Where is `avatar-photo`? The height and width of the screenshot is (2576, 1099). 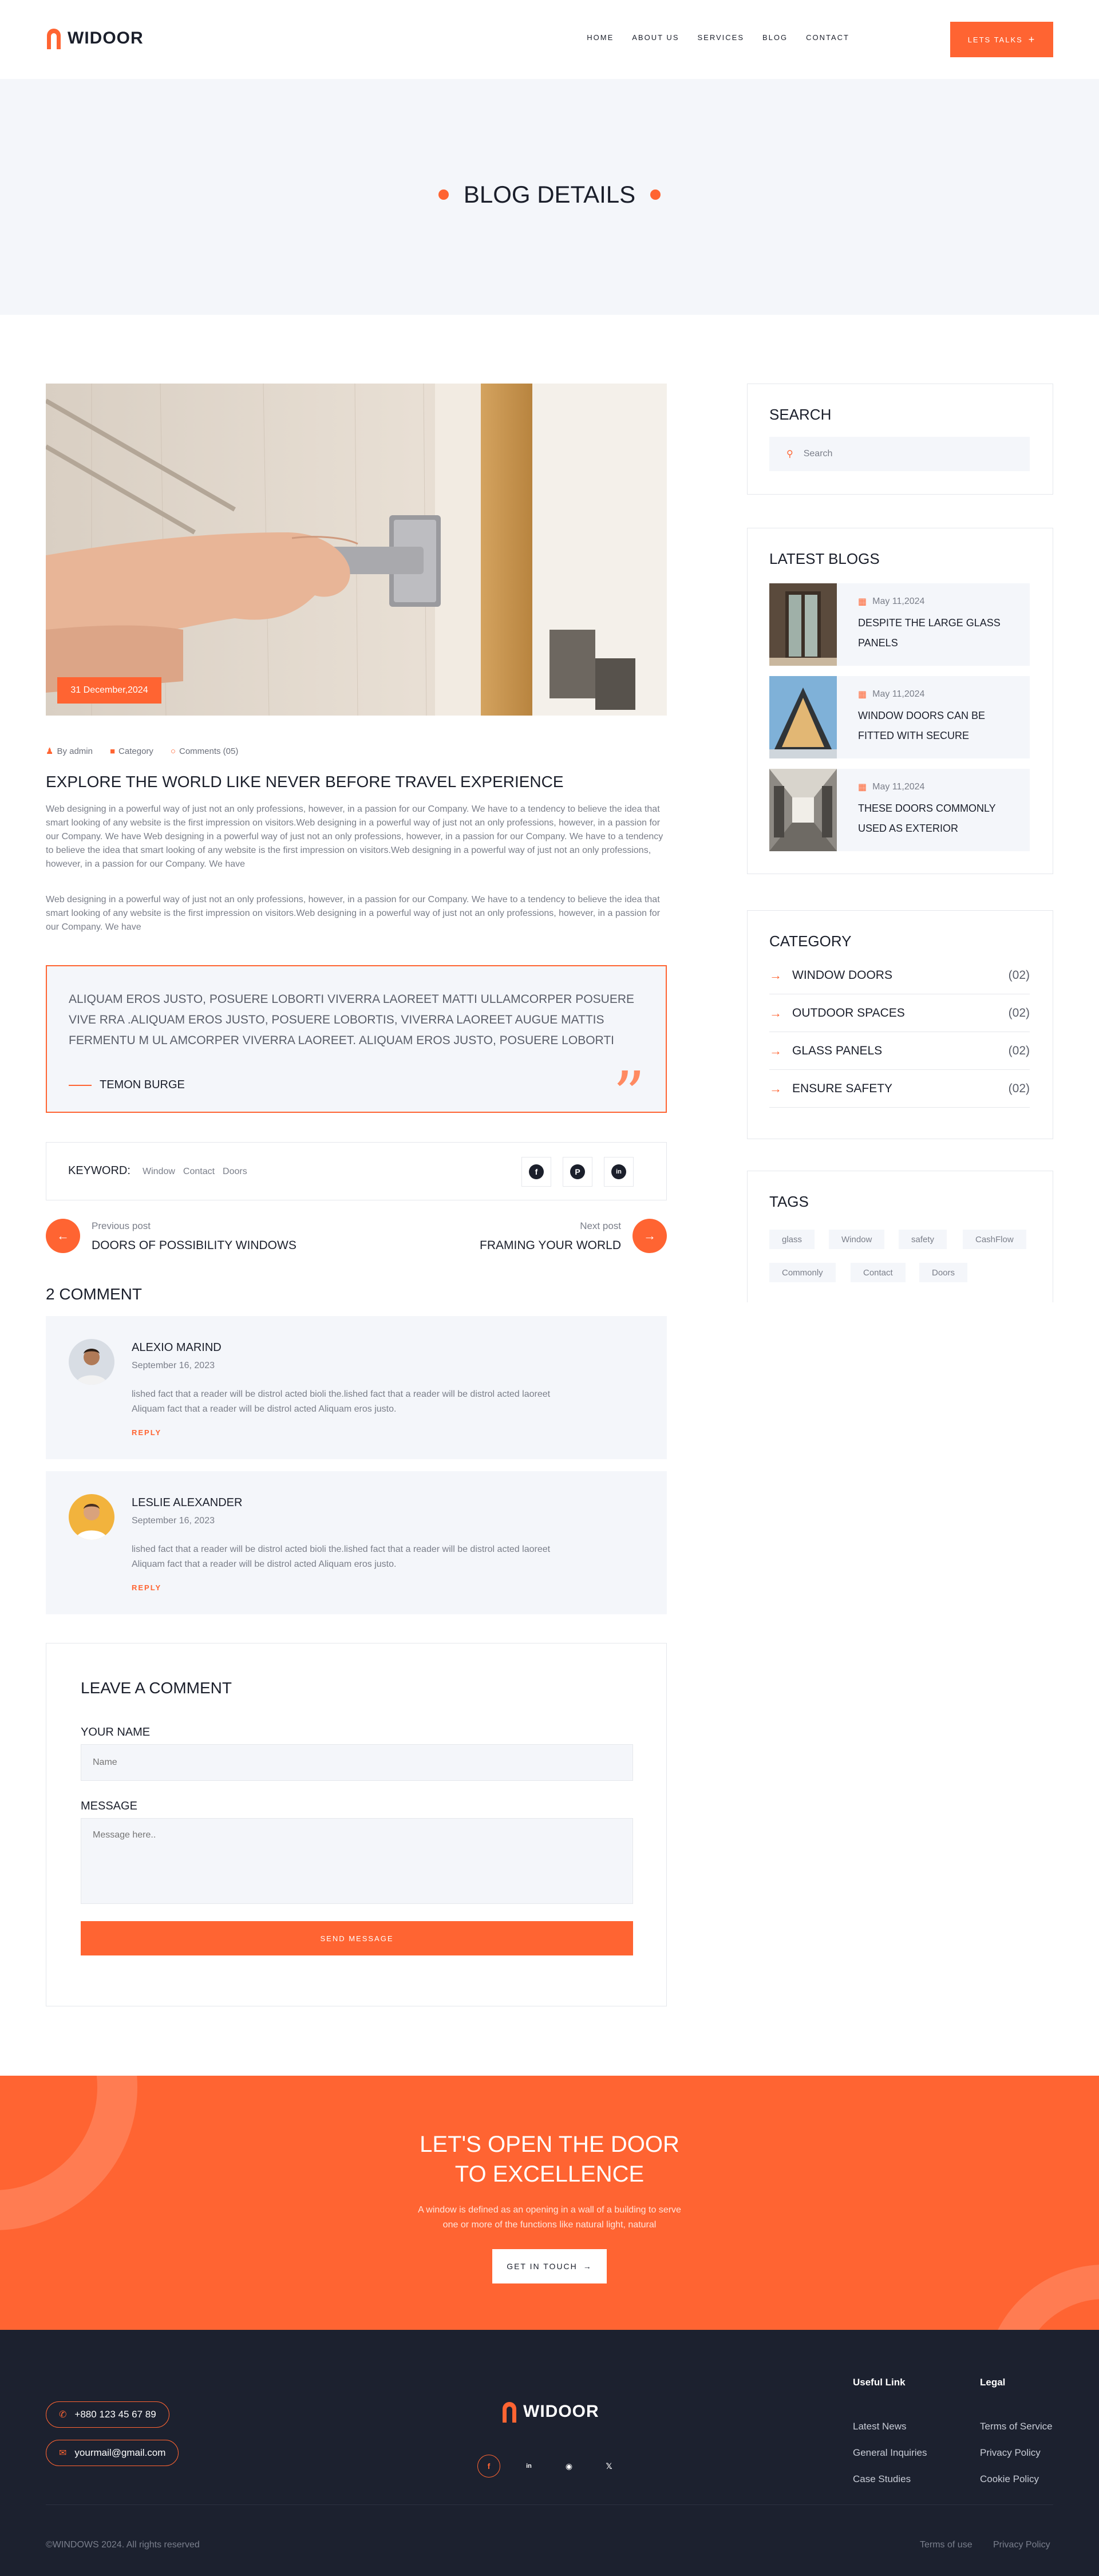
avatar-photo is located at coordinates (91, 1517).